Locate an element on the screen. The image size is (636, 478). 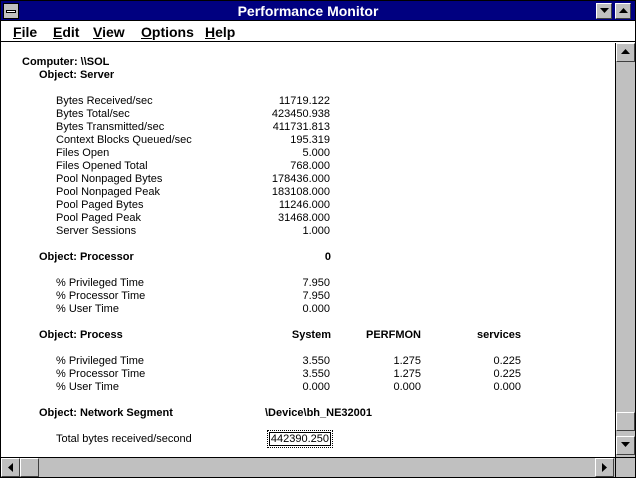
counter-value: 178436.000 is located at coordinates (300, 179).